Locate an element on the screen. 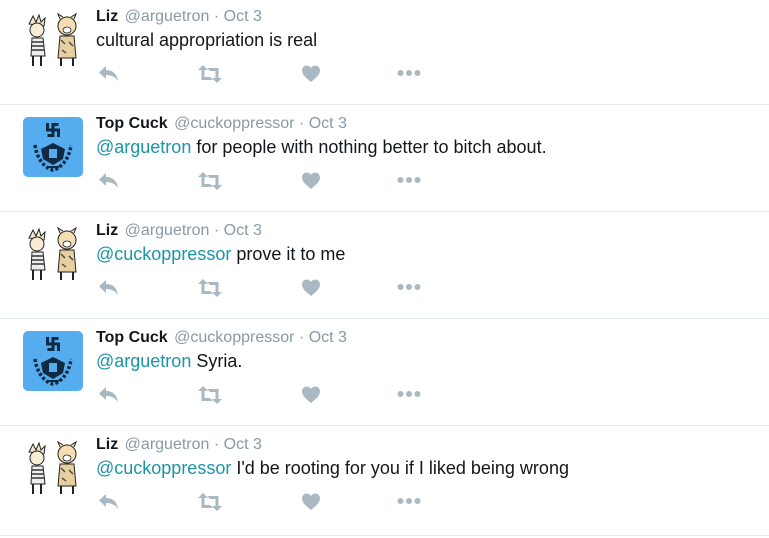 The height and width of the screenshot is (538, 769). tweet-body: prove it to me is located at coordinates (288, 254).